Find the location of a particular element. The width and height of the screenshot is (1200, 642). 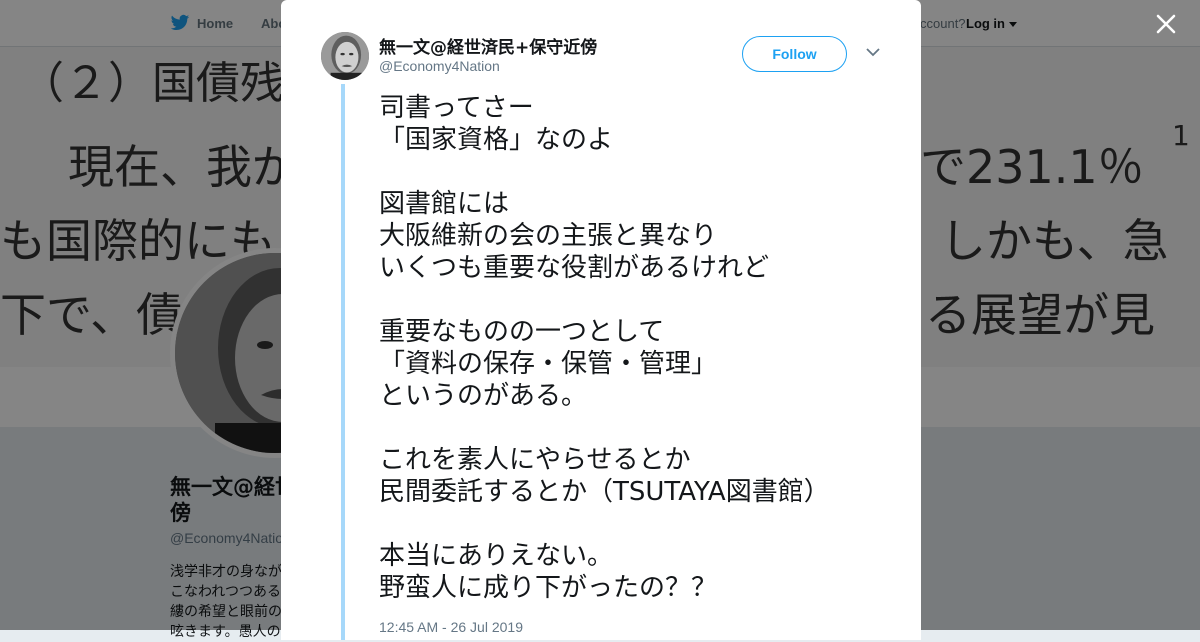

close-icon is located at coordinates (1166, 24).